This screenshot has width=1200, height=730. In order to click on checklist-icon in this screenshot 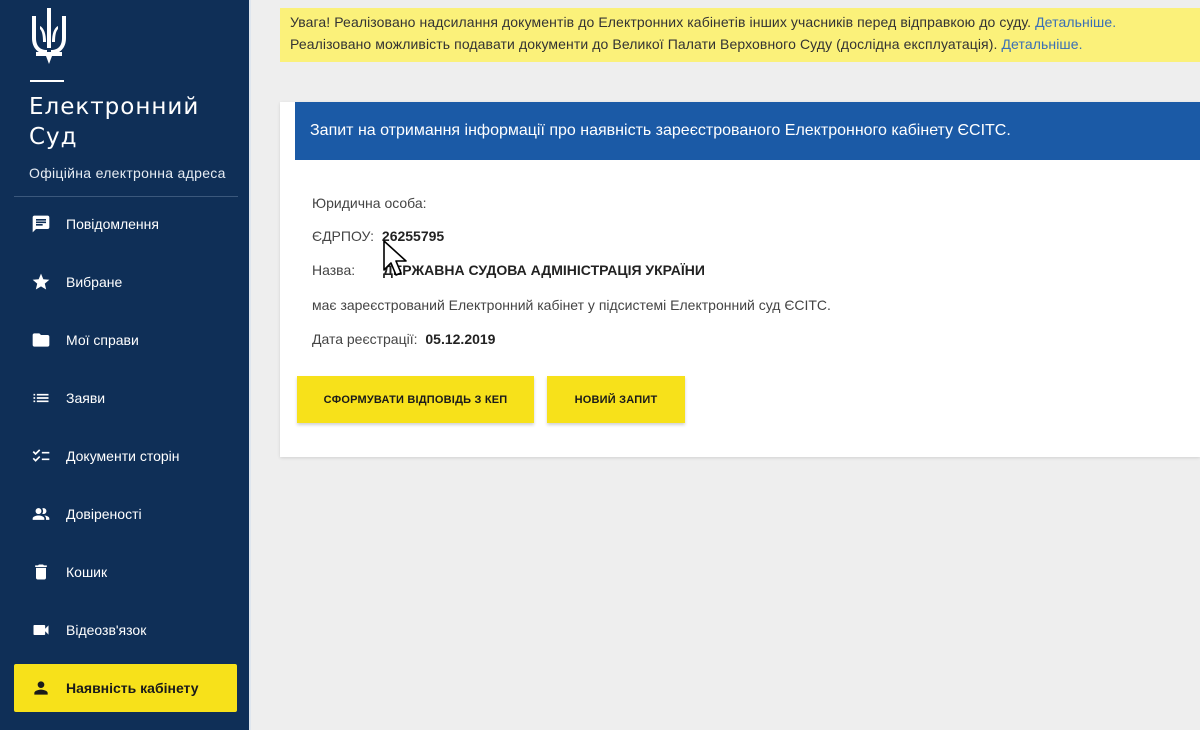, I will do `click(41, 456)`.